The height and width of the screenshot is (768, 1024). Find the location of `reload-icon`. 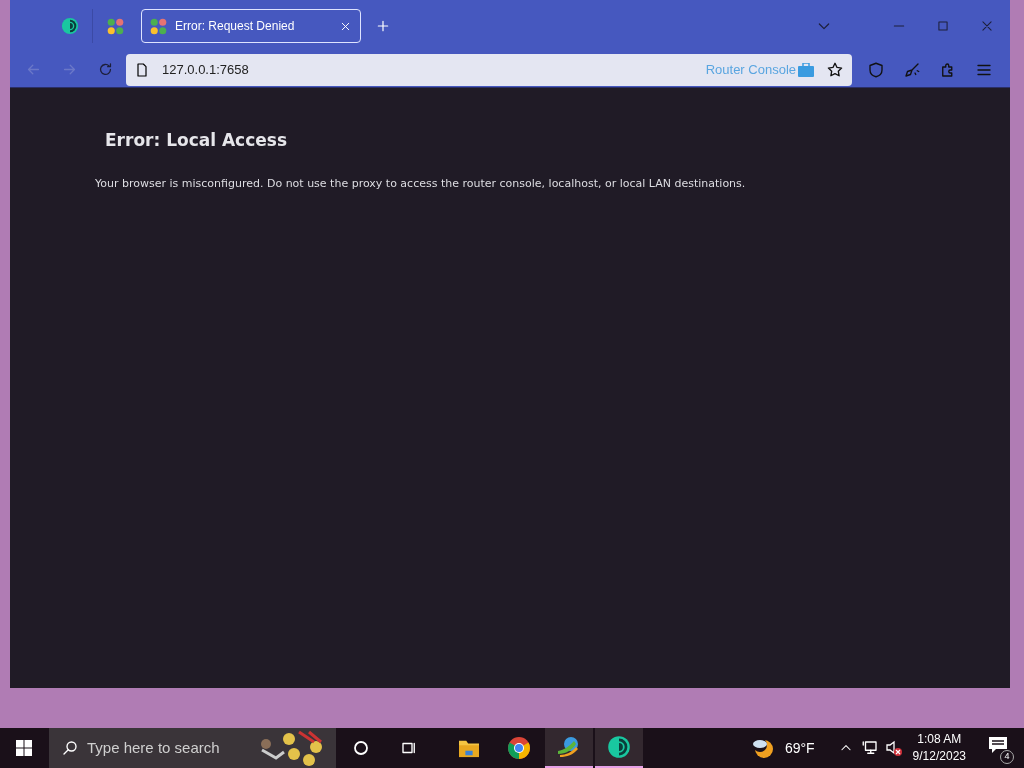

reload-icon is located at coordinates (105, 69).